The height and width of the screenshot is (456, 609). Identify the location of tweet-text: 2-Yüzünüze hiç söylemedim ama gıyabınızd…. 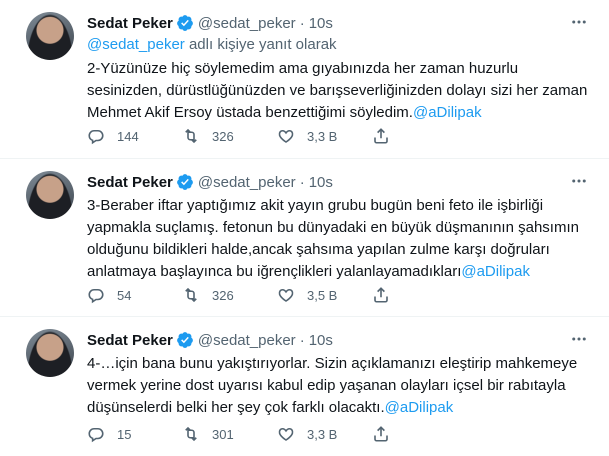
(342, 91).